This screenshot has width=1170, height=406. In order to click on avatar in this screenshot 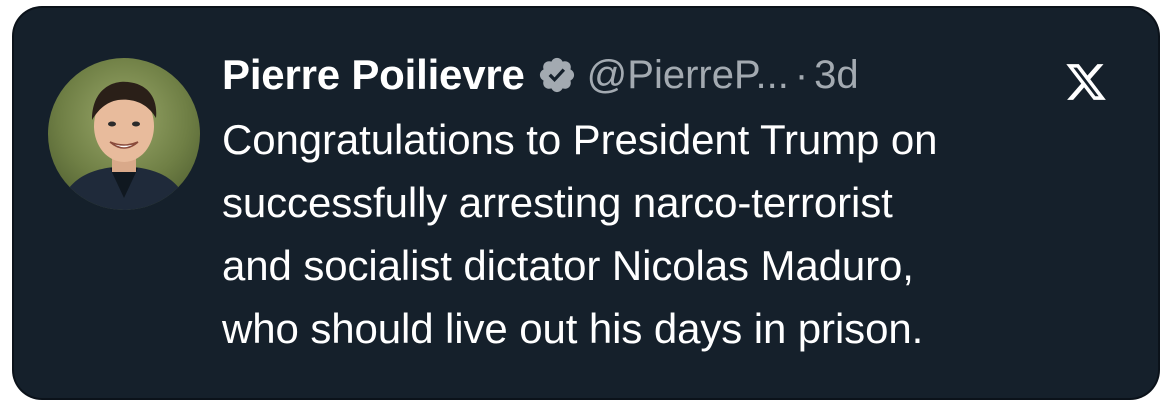, I will do `click(124, 134)`.